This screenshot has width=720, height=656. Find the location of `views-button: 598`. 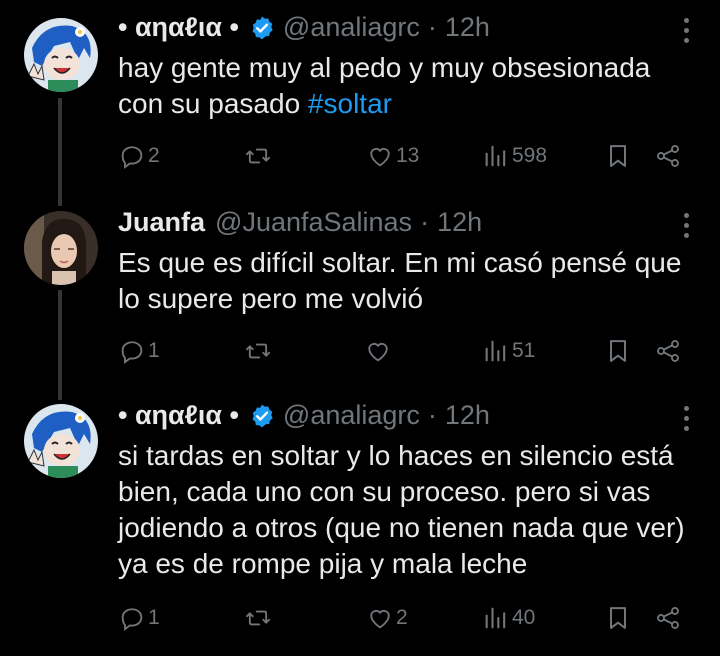

views-button: 598 is located at coordinates (514, 156).